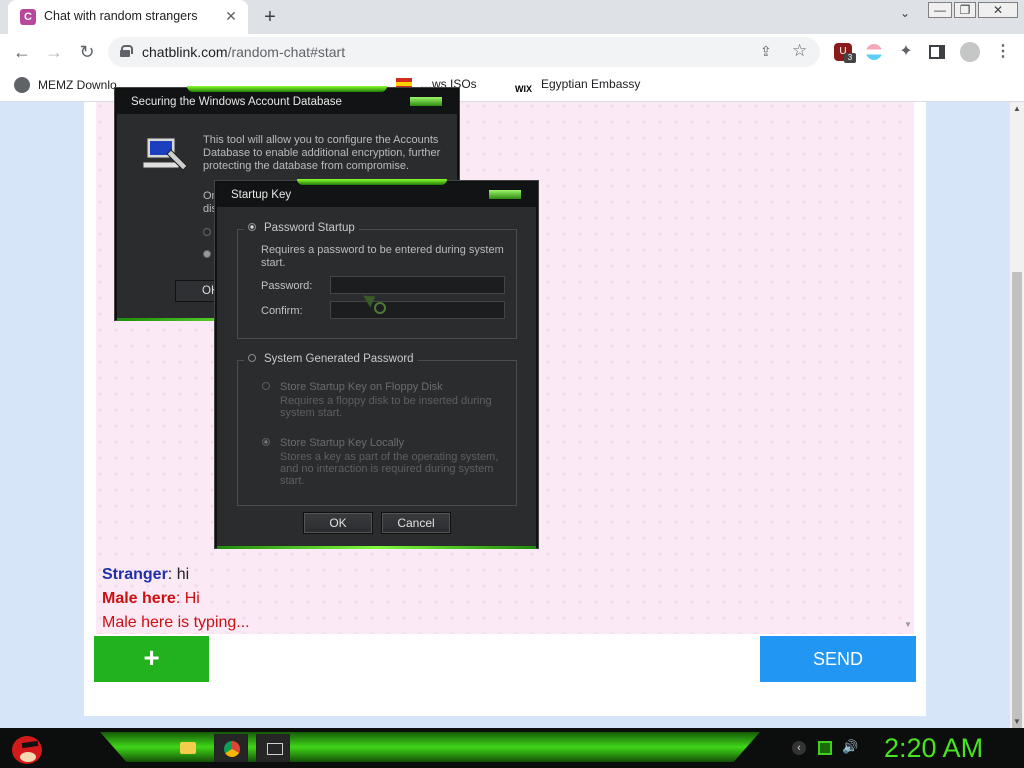 The height and width of the screenshot is (768, 1024). I want to click on add-attachment-button: +, so click(151, 659).